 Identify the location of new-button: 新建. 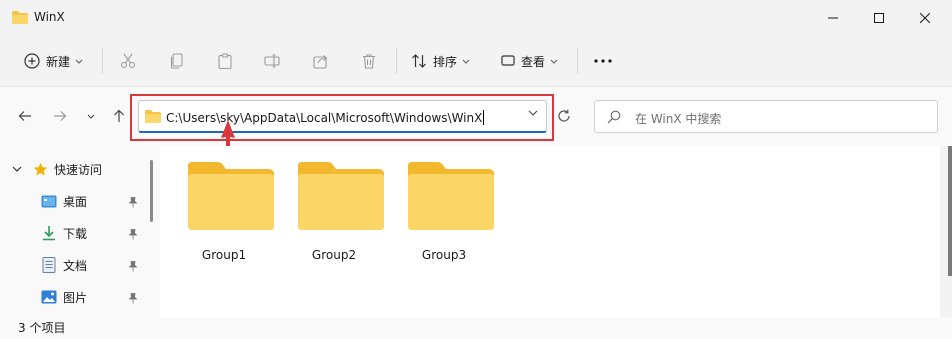
(53, 61).